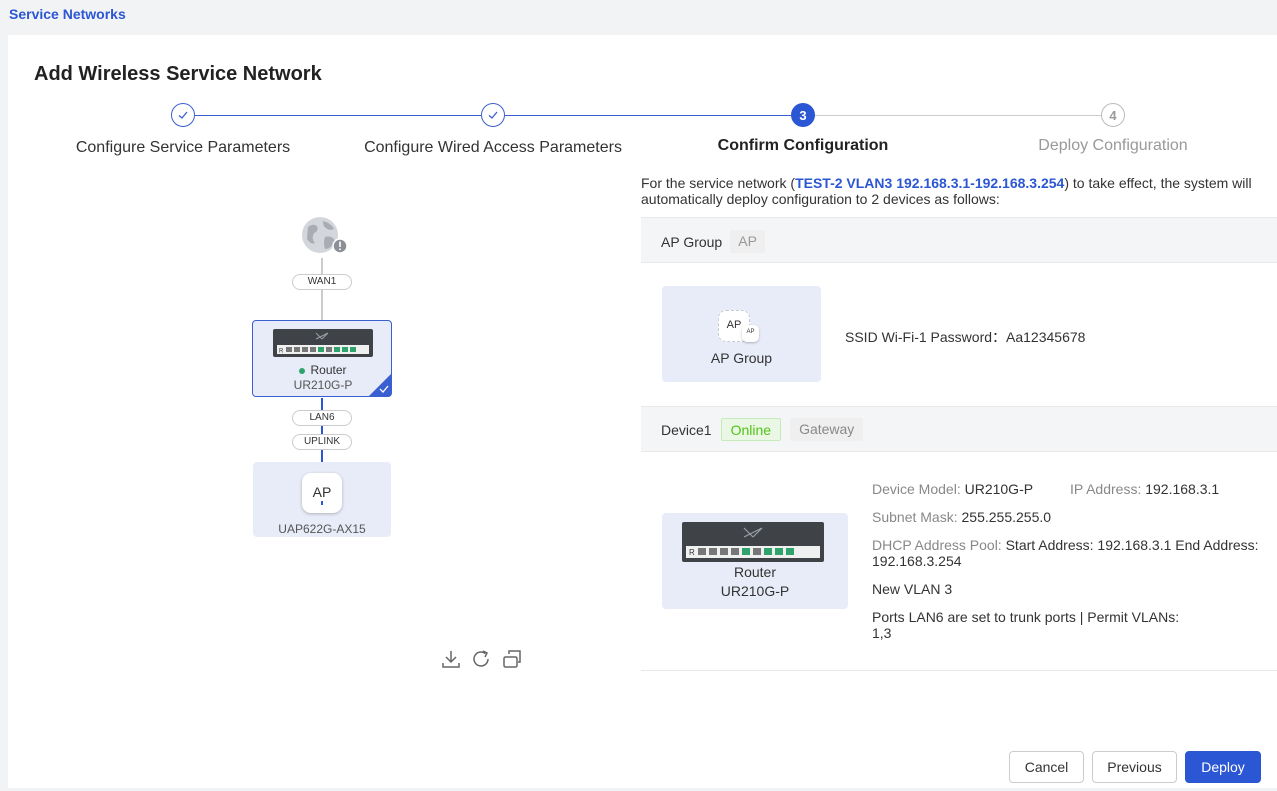 The width and height of the screenshot is (1277, 791). What do you see at coordinates (323, 236) in the screenshot?
I see `internet-globe-icon` at bounding box center [323, 236].